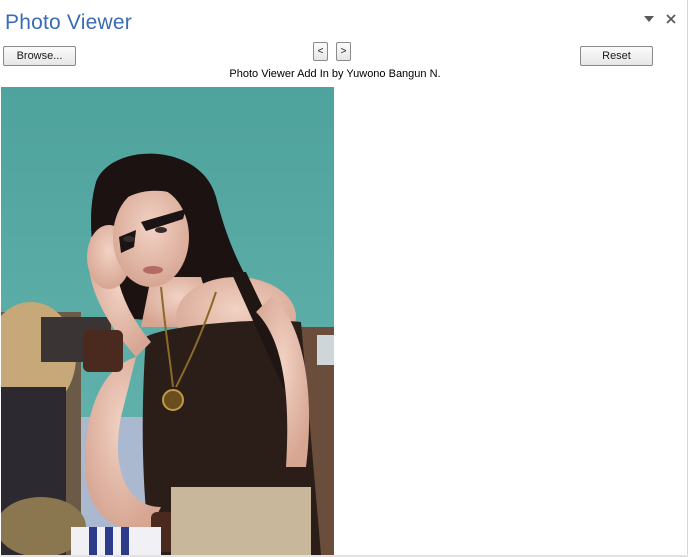 This screenshot has height=557, width=688. What do you see at coordinates (616, 56) in the screenshot?
I see `reset-button: Reset` at bounding box center [616, 56].